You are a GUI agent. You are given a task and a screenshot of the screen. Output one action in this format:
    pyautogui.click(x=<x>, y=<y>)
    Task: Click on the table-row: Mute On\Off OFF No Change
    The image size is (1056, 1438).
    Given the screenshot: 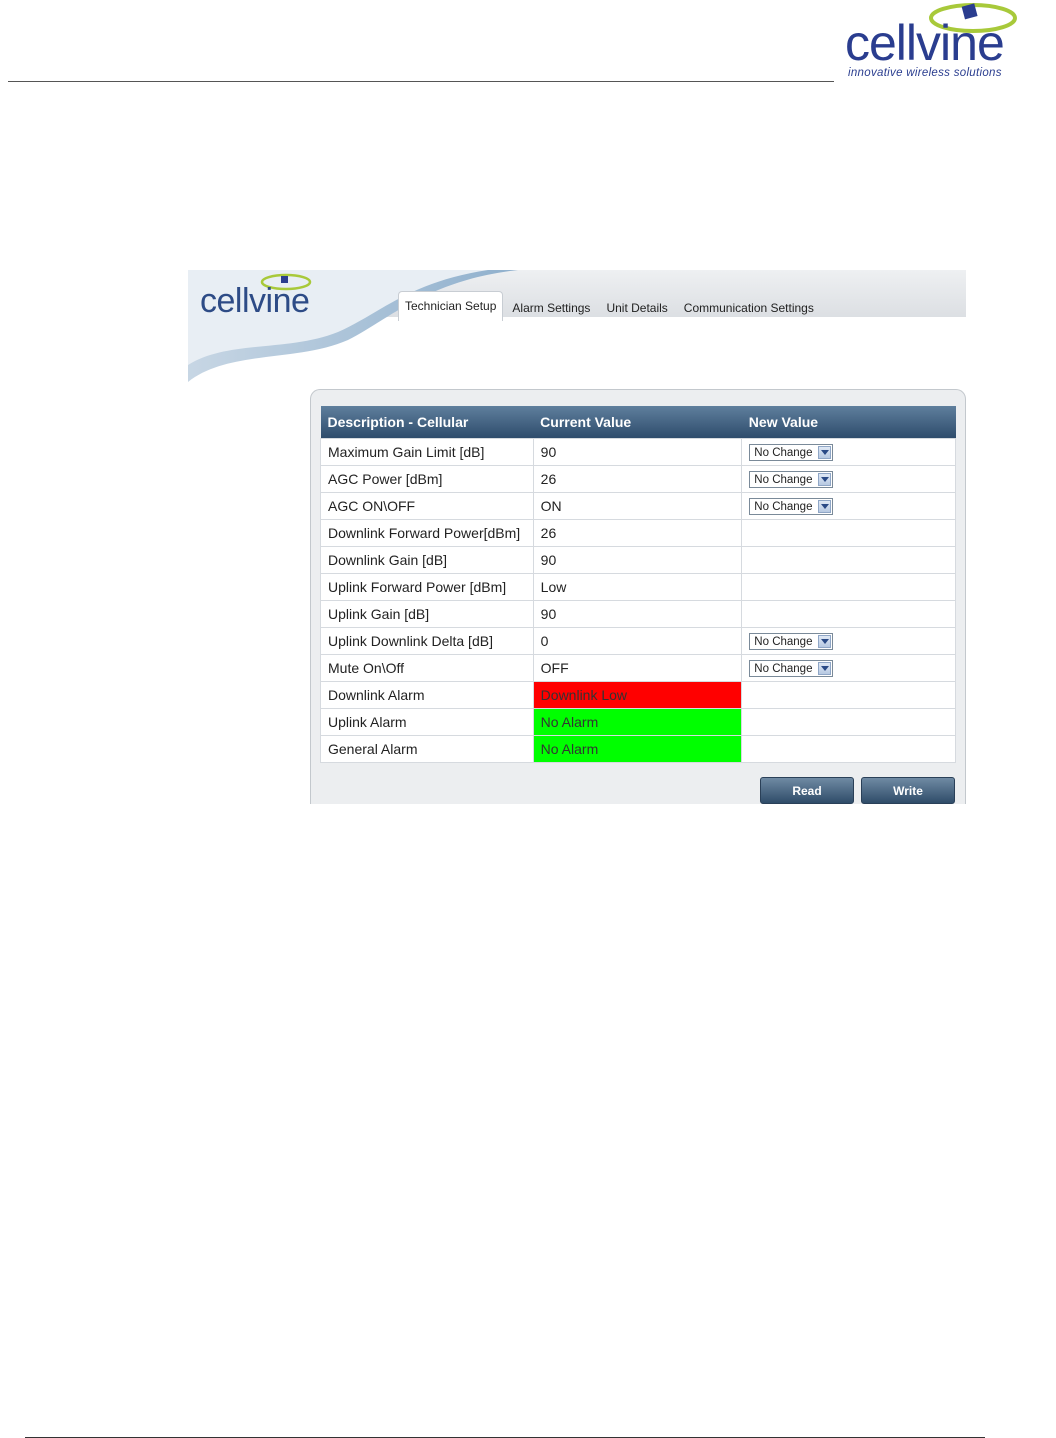 What is the action you would take?
    pyautogui.click(x=638, y=668)
    